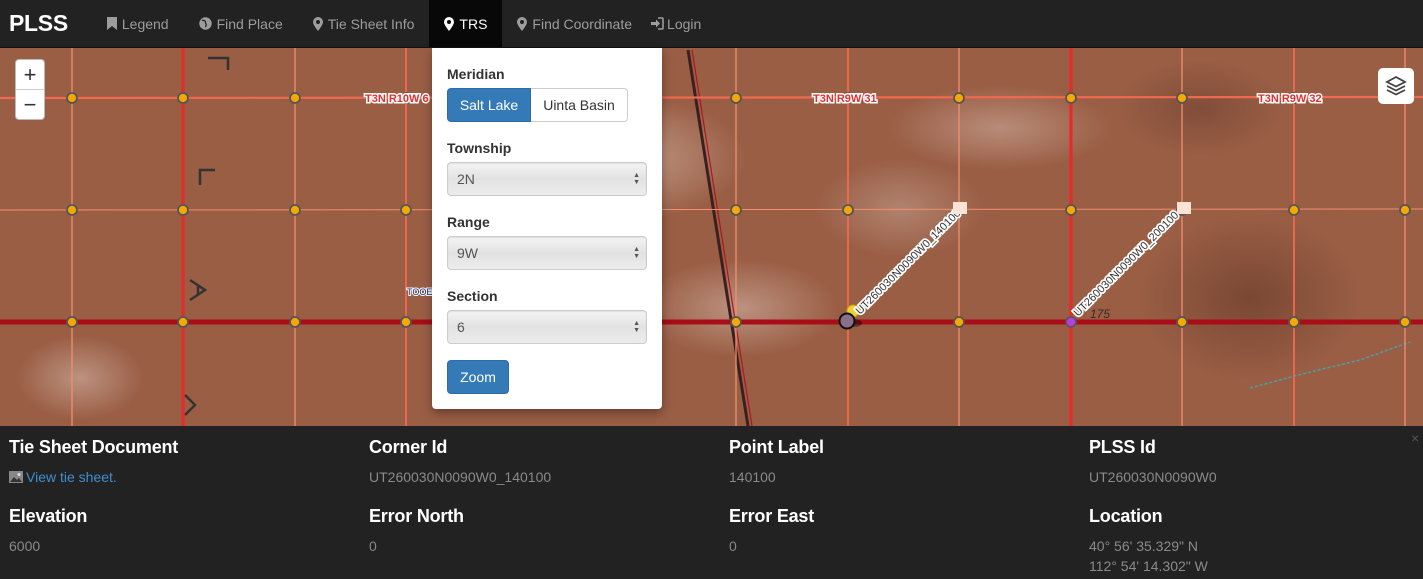  I want to click on section-value: 6, so click(461, 327).